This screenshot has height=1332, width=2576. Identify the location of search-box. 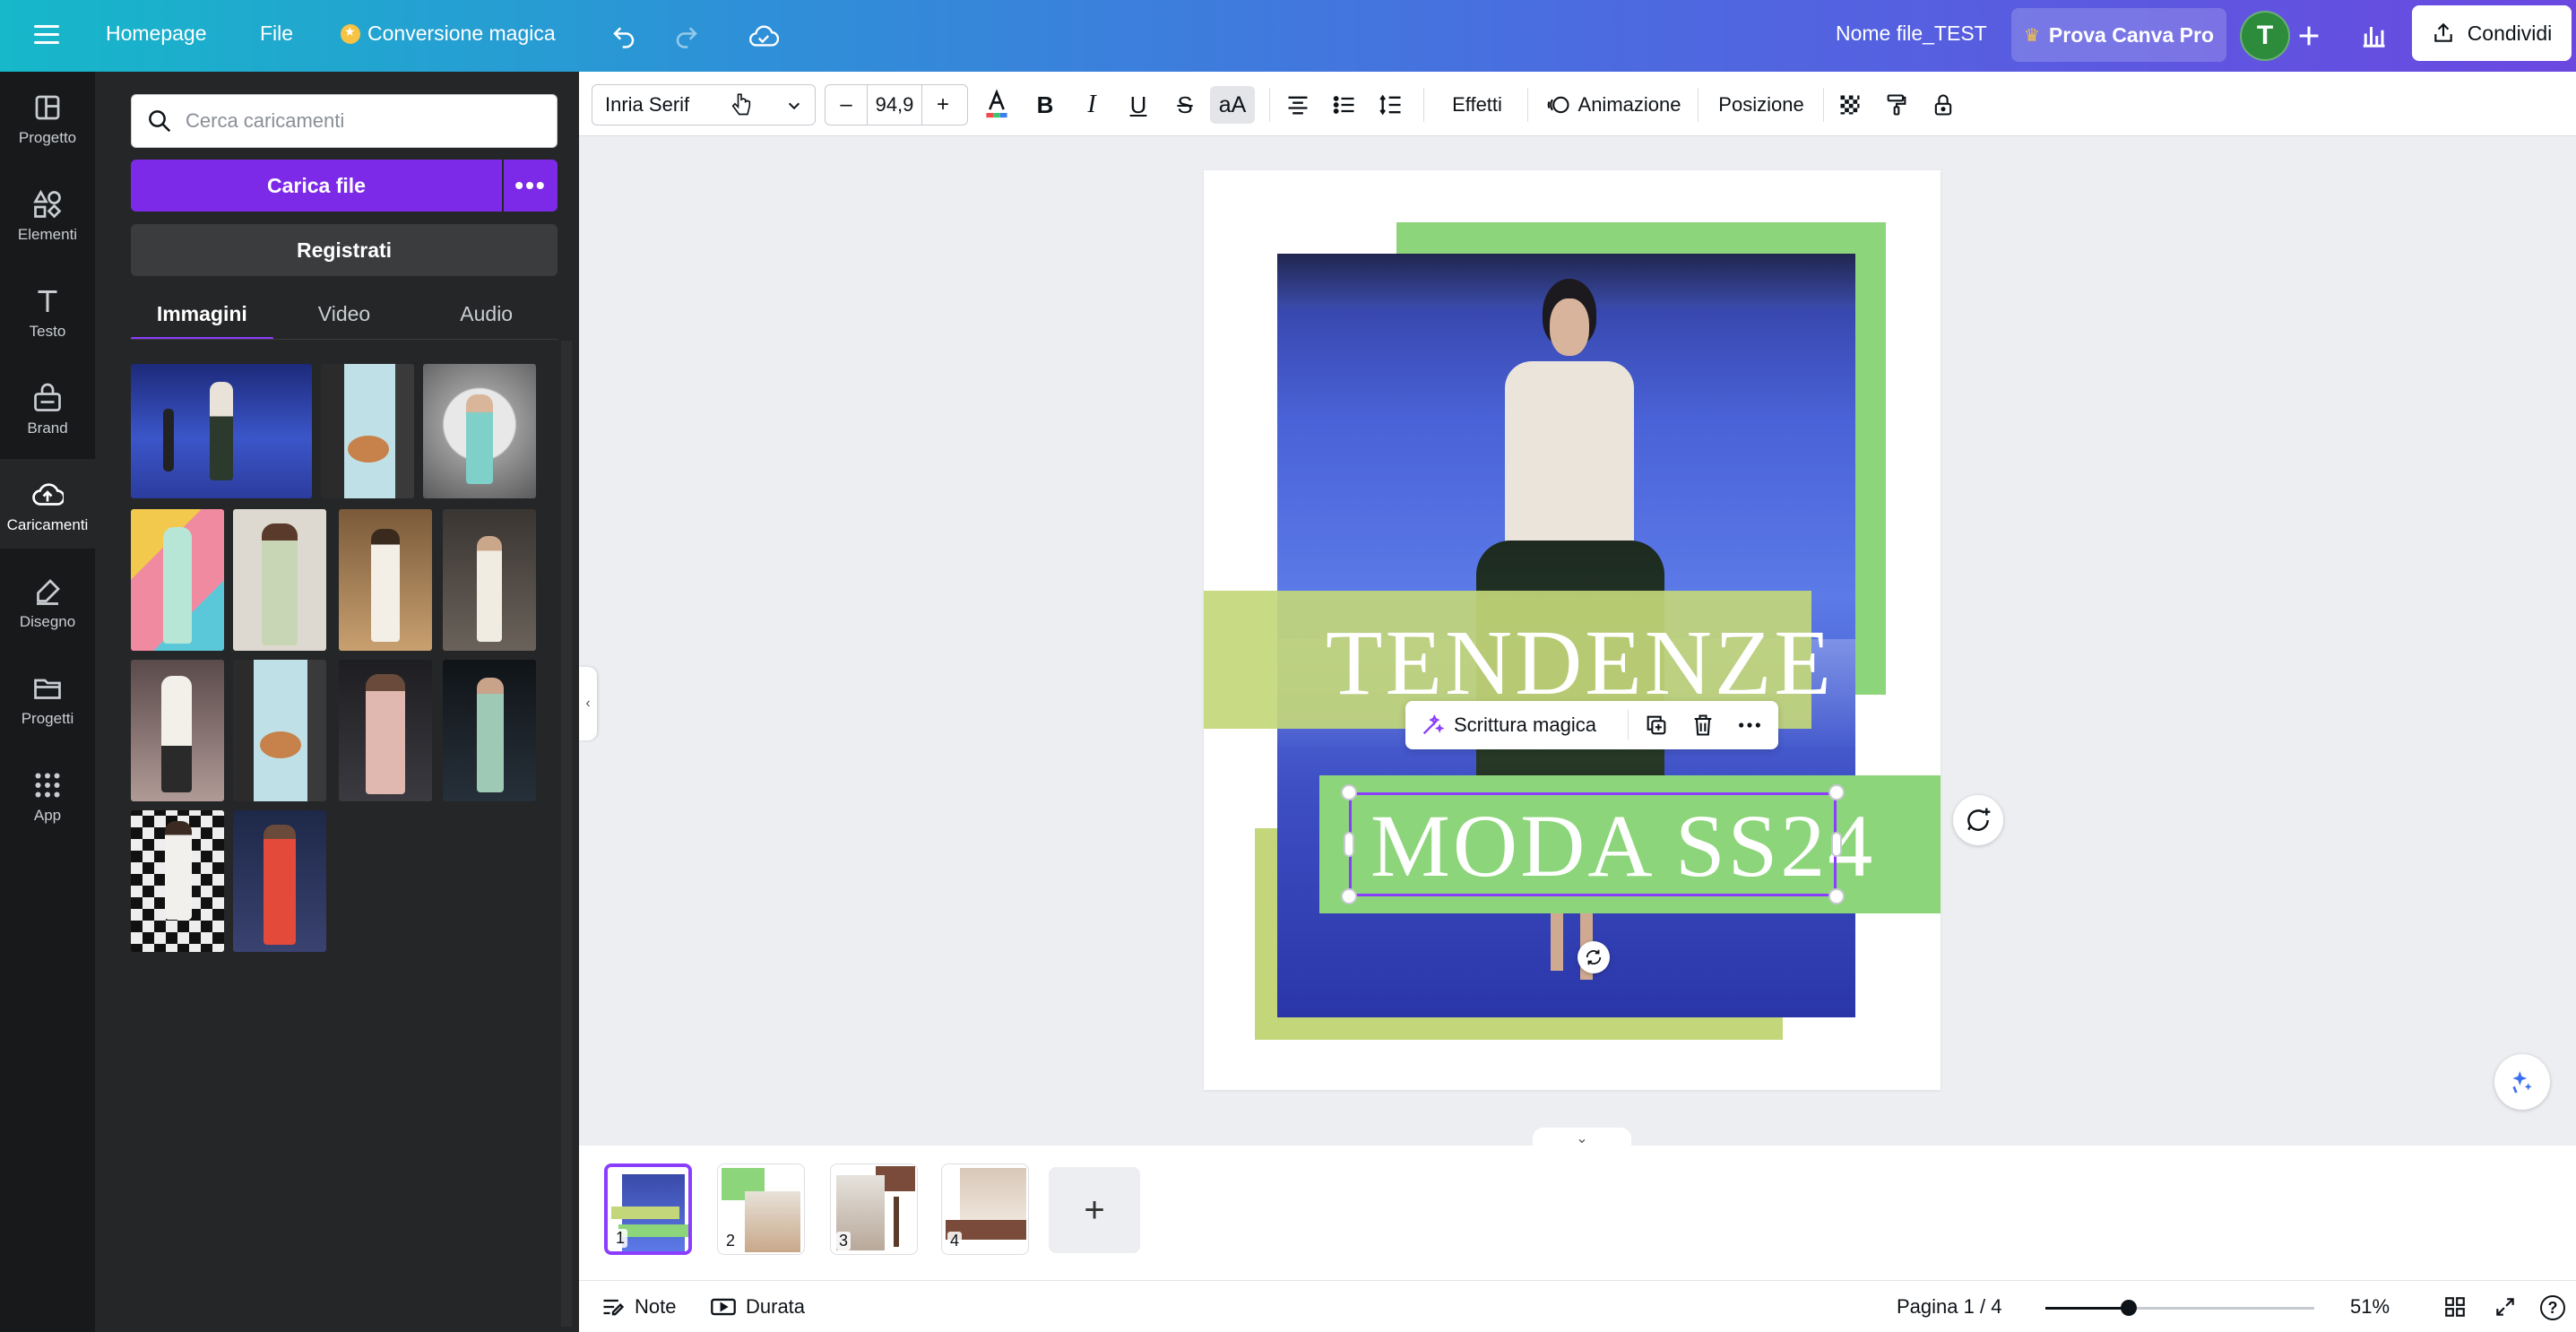
(344, 121).